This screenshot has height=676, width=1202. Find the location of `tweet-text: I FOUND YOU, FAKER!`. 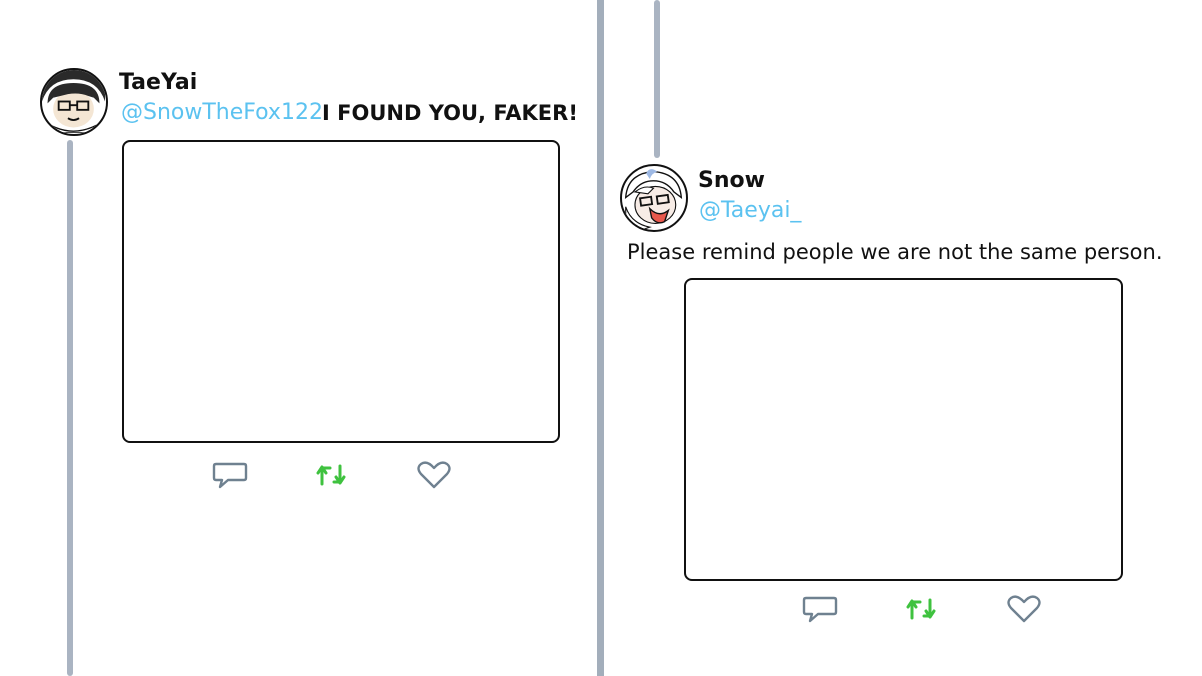

tweet-text: I FOUND YOU, FAKER! is located at coordinates (450, 113).